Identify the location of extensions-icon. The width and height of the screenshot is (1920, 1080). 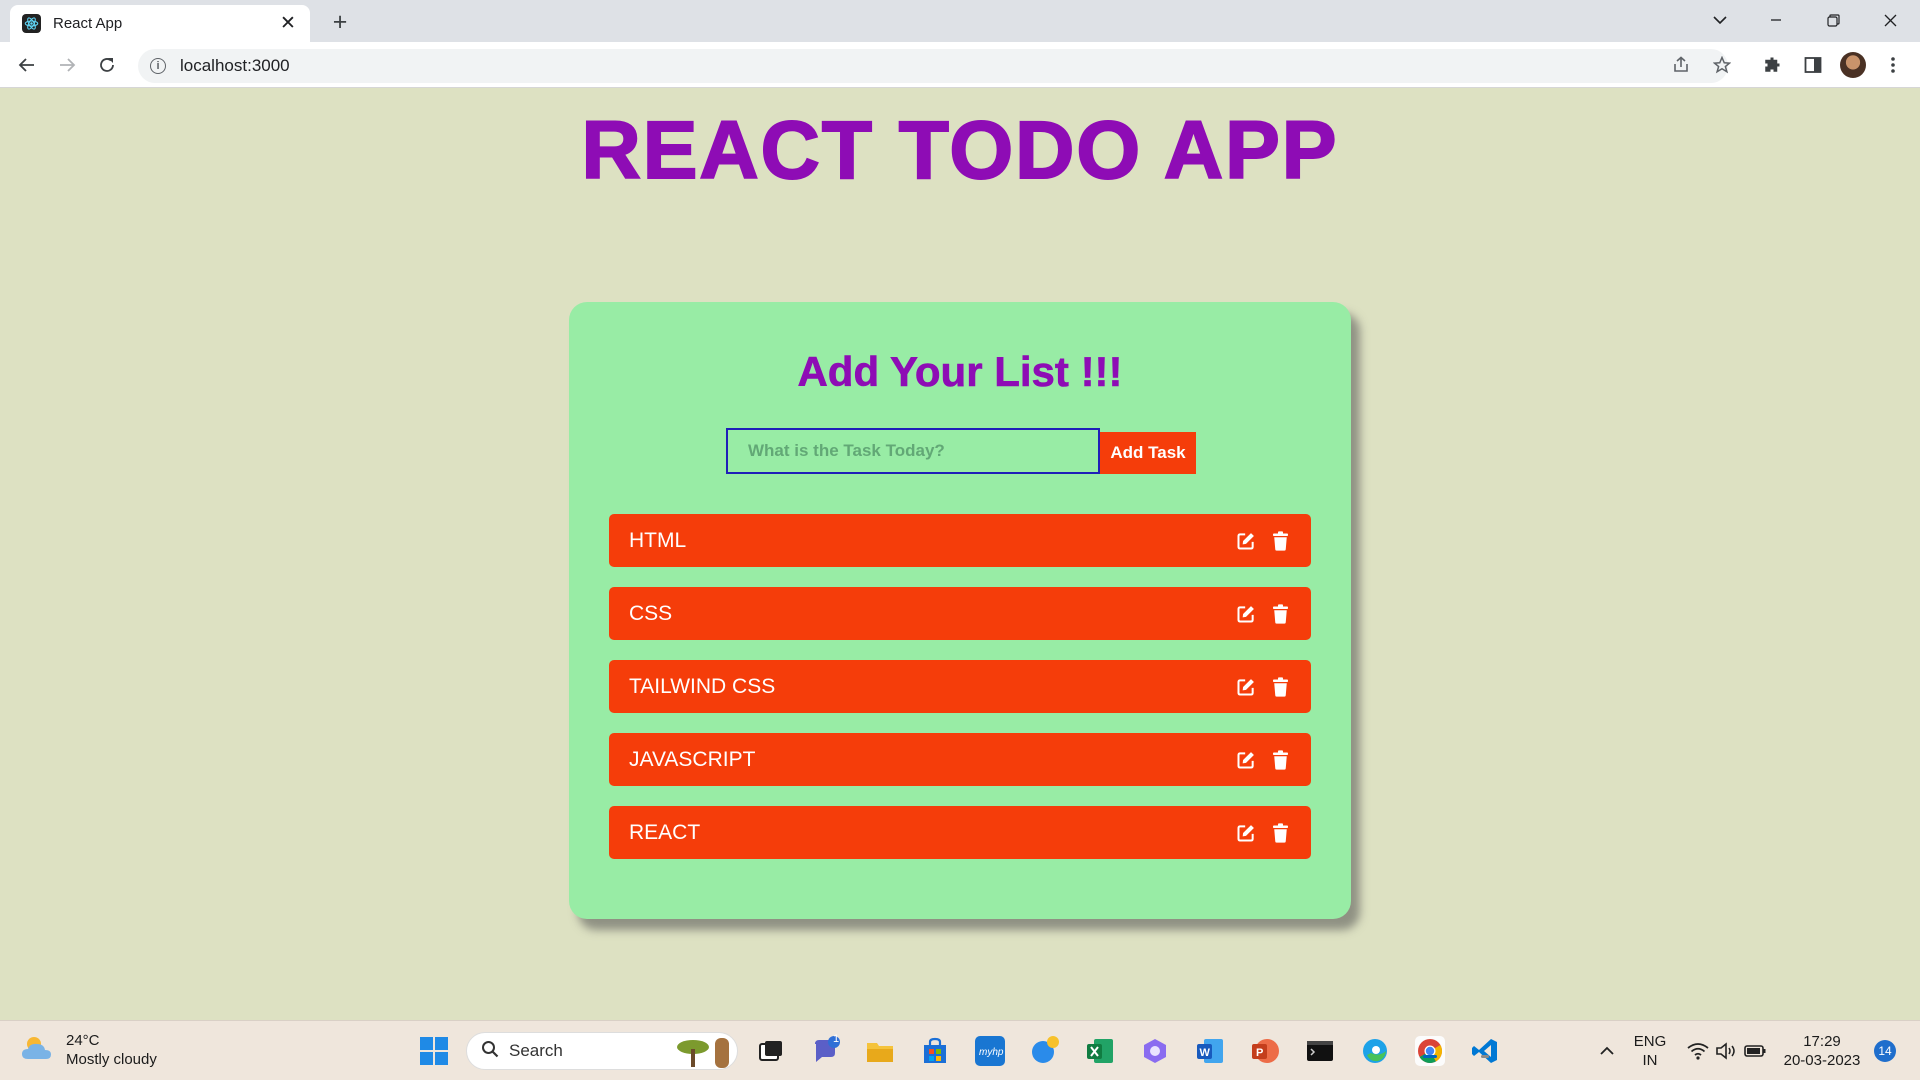
(1772, 65).